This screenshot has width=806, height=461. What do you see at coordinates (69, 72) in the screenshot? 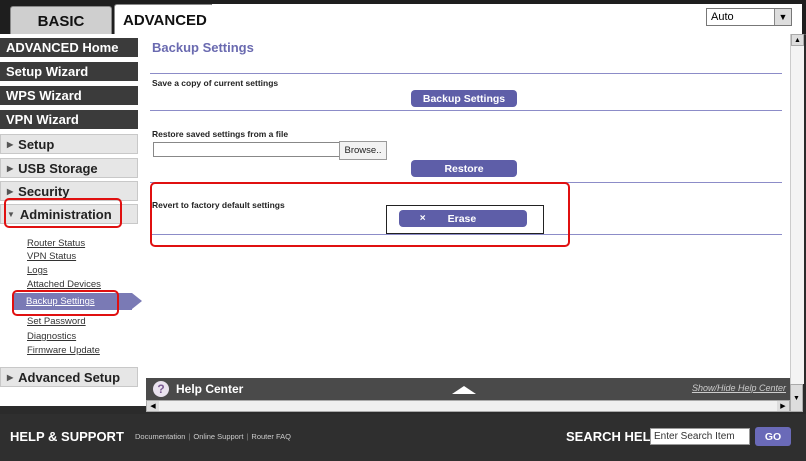
I see `sidebar-item-setup-wizard: Setup Wizard` at bounding box center [69, 72].